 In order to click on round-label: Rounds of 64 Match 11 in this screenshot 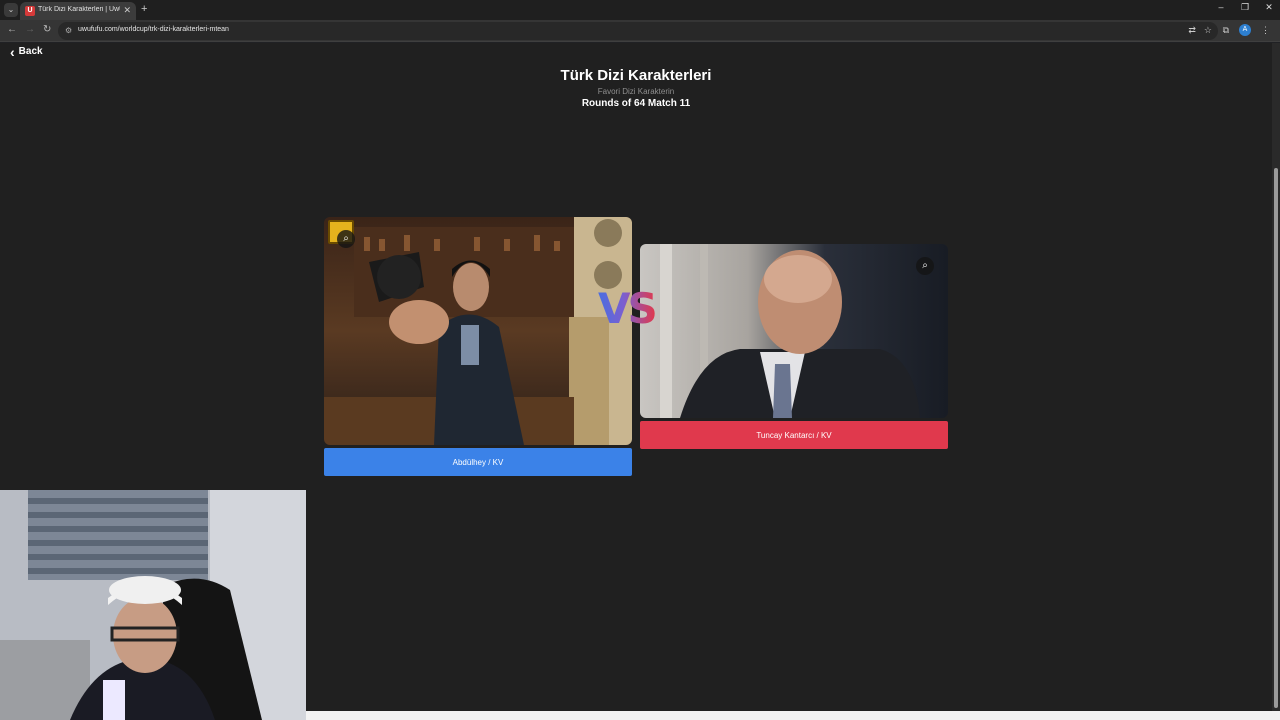, I will do `click(636, 103)`.